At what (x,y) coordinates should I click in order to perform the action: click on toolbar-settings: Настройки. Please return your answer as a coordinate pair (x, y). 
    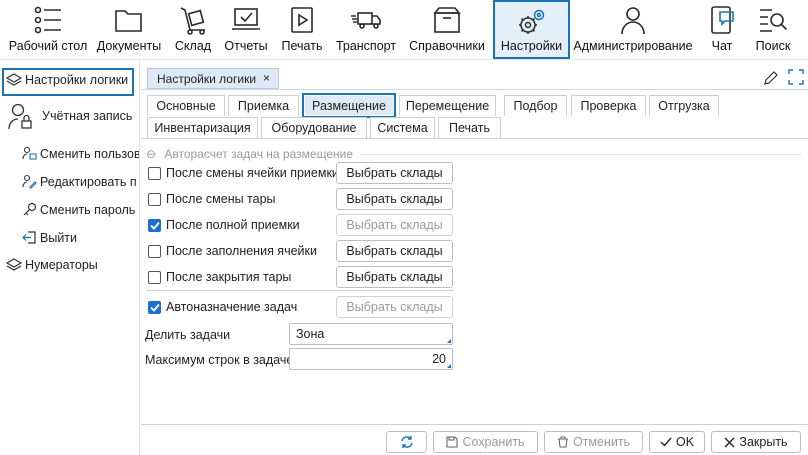
    Looking at the image, I should click on (531, 29).